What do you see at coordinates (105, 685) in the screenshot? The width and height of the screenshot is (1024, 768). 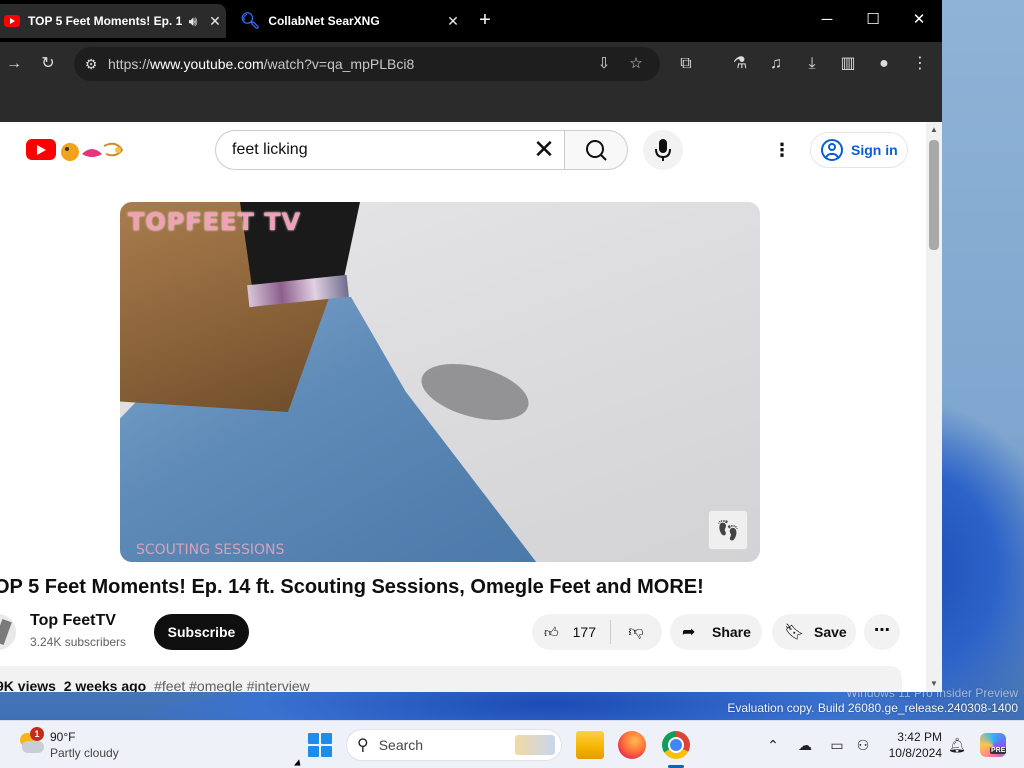 I see `upload-age: 2 weeks ago` at bounding box center [105, 685].